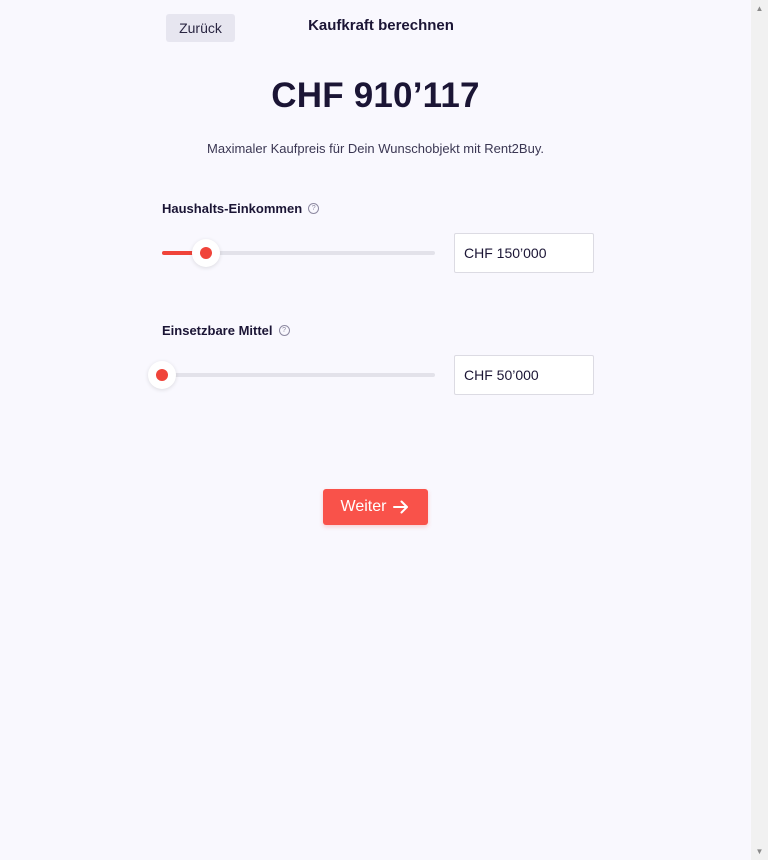  What do you see at coordinates (363, 506) in the screenshot?
I see `next-button-label: Weiter` at bounding box center [363, 506].